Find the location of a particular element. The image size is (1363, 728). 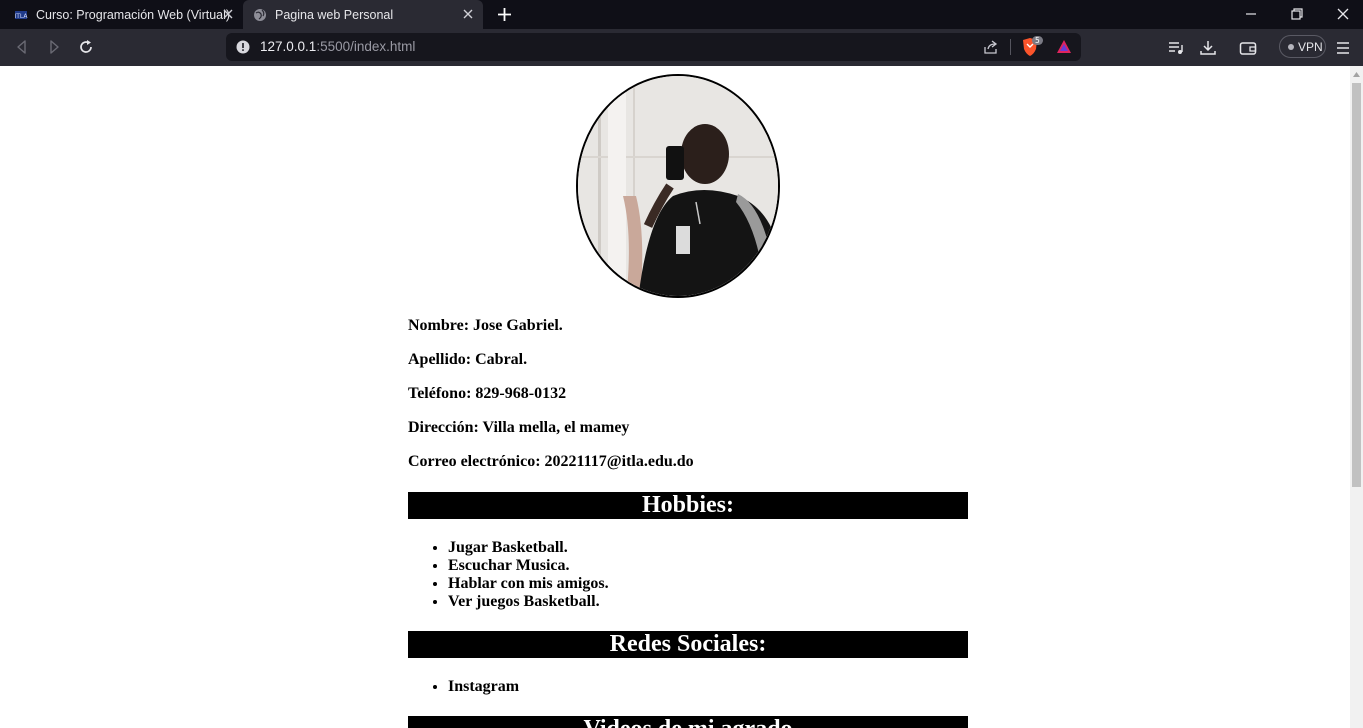

reload-icon is located at coordinates (86, 47).